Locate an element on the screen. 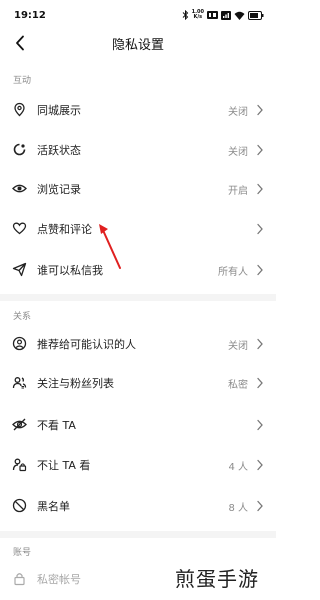 This screenshot has width=320, height=600. status-bar: 19:12 1.00 K/s is located at coordinates (138, 14).